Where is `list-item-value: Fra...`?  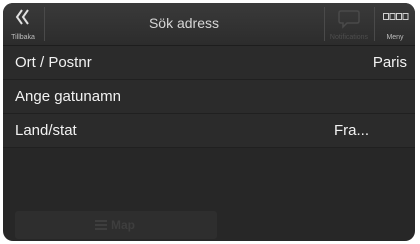 list-item-value: Fra... is located at coordinates (351, 130).